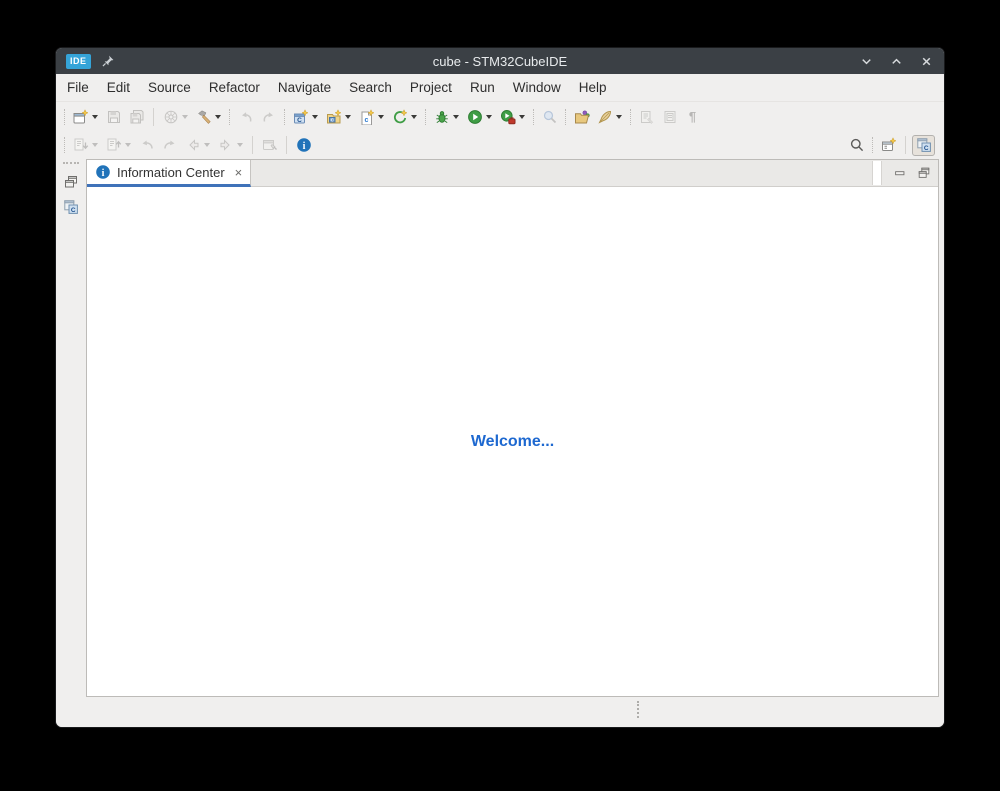 This screenshot has height=791, width=1000. I want to click on pin-icon, so click(108, 61).